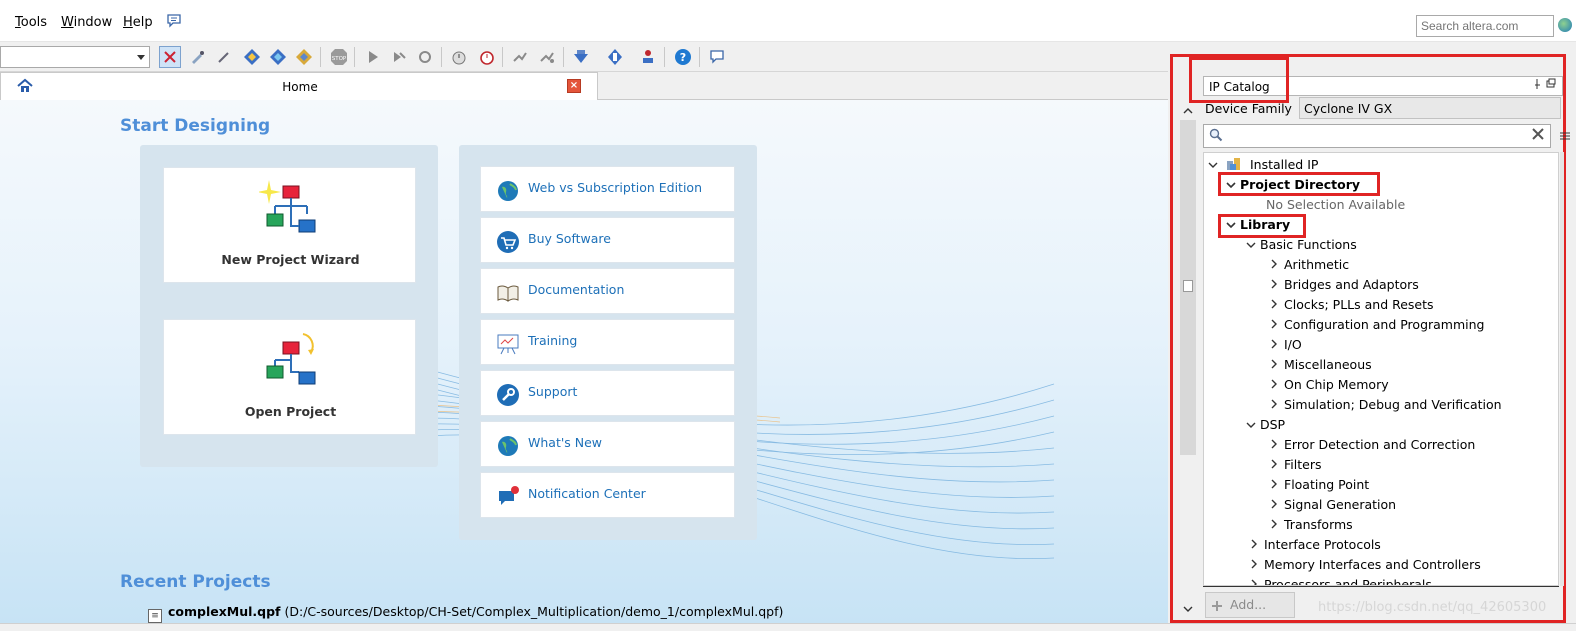 This screenshot has height=631, width=1576. I want to click on menu-window: Window, so click(86, 22).